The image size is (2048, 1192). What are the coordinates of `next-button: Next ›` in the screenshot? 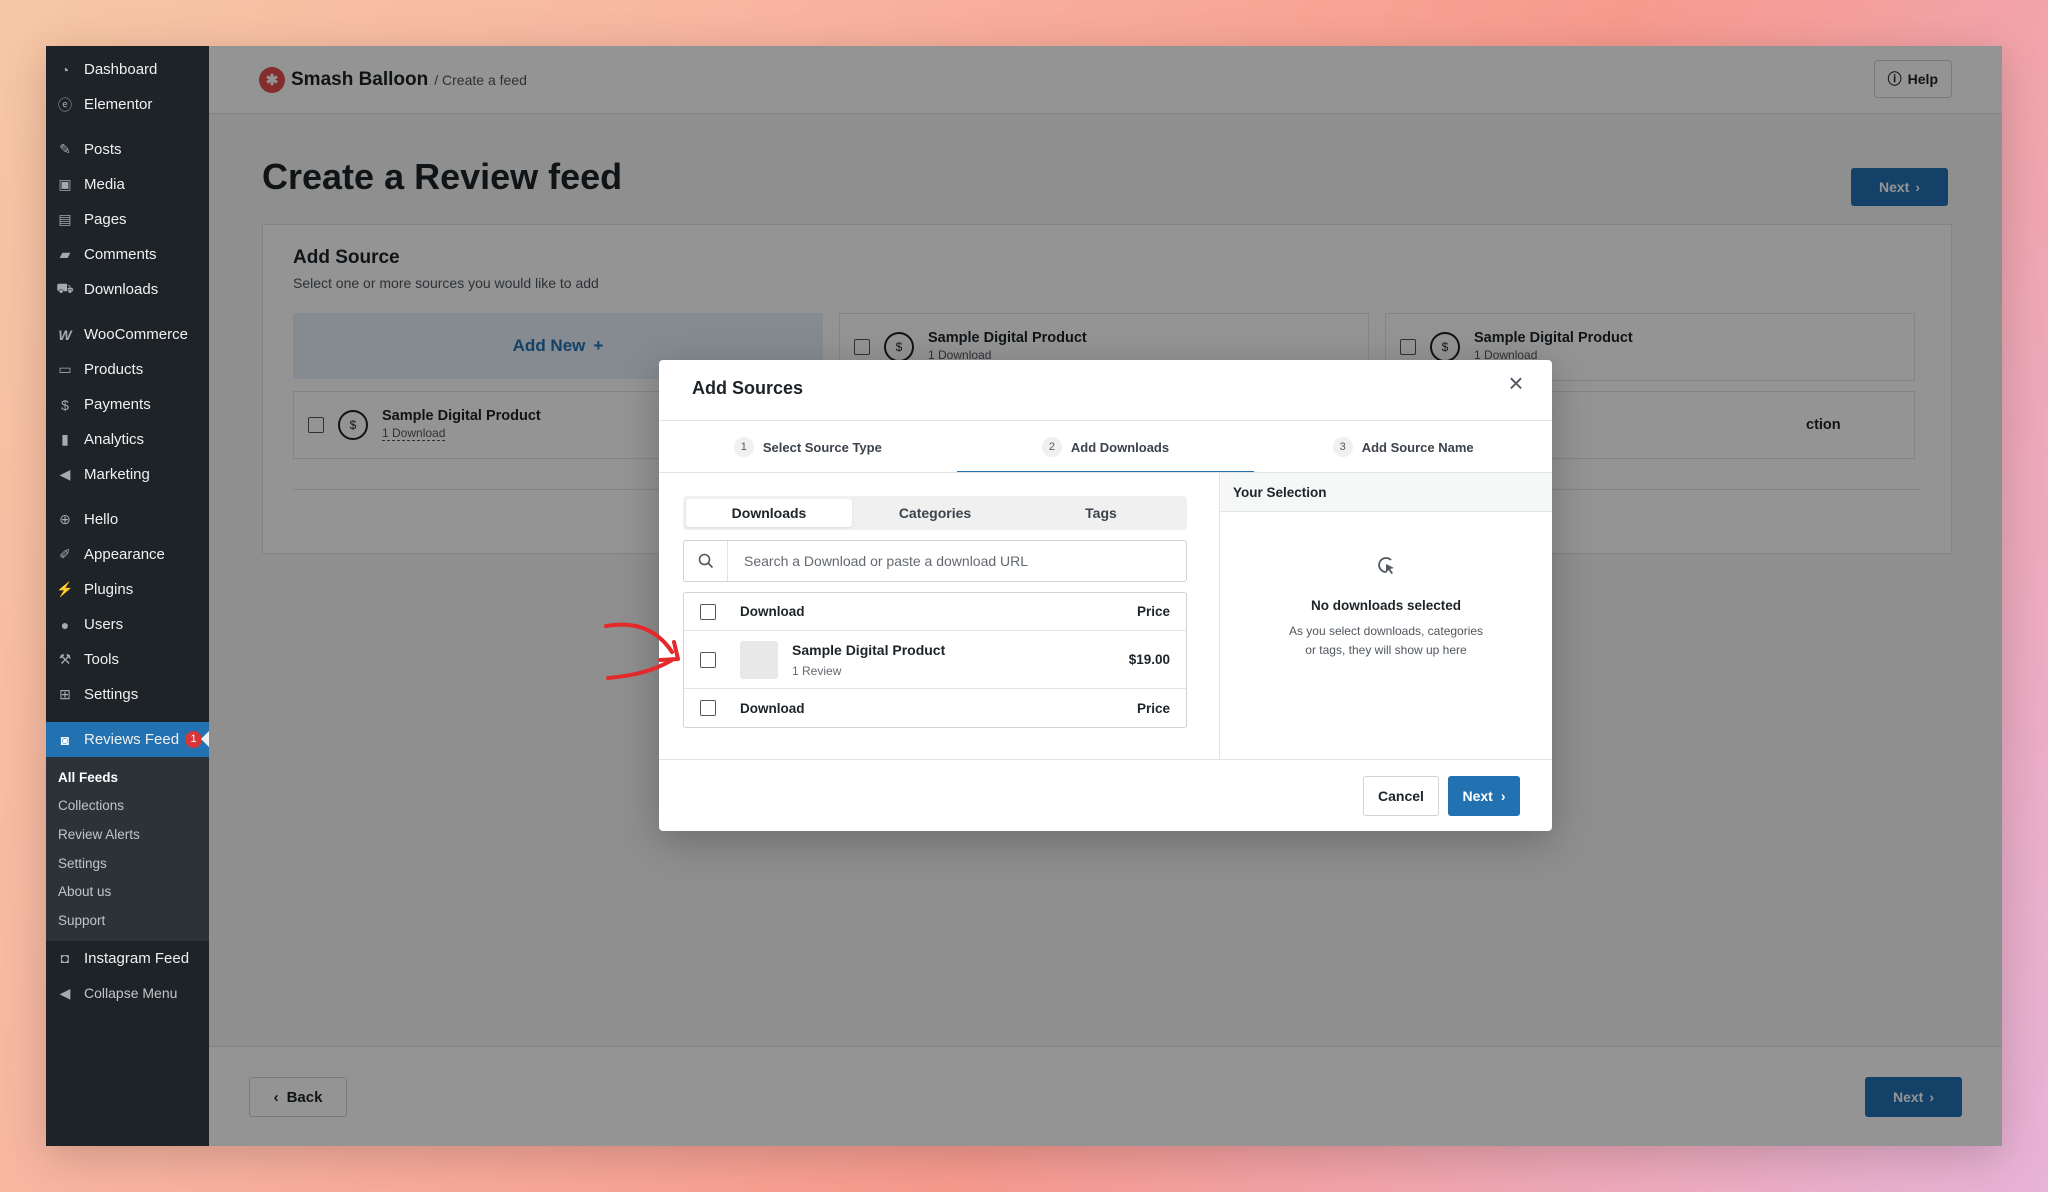 It's located at (1484, 796).